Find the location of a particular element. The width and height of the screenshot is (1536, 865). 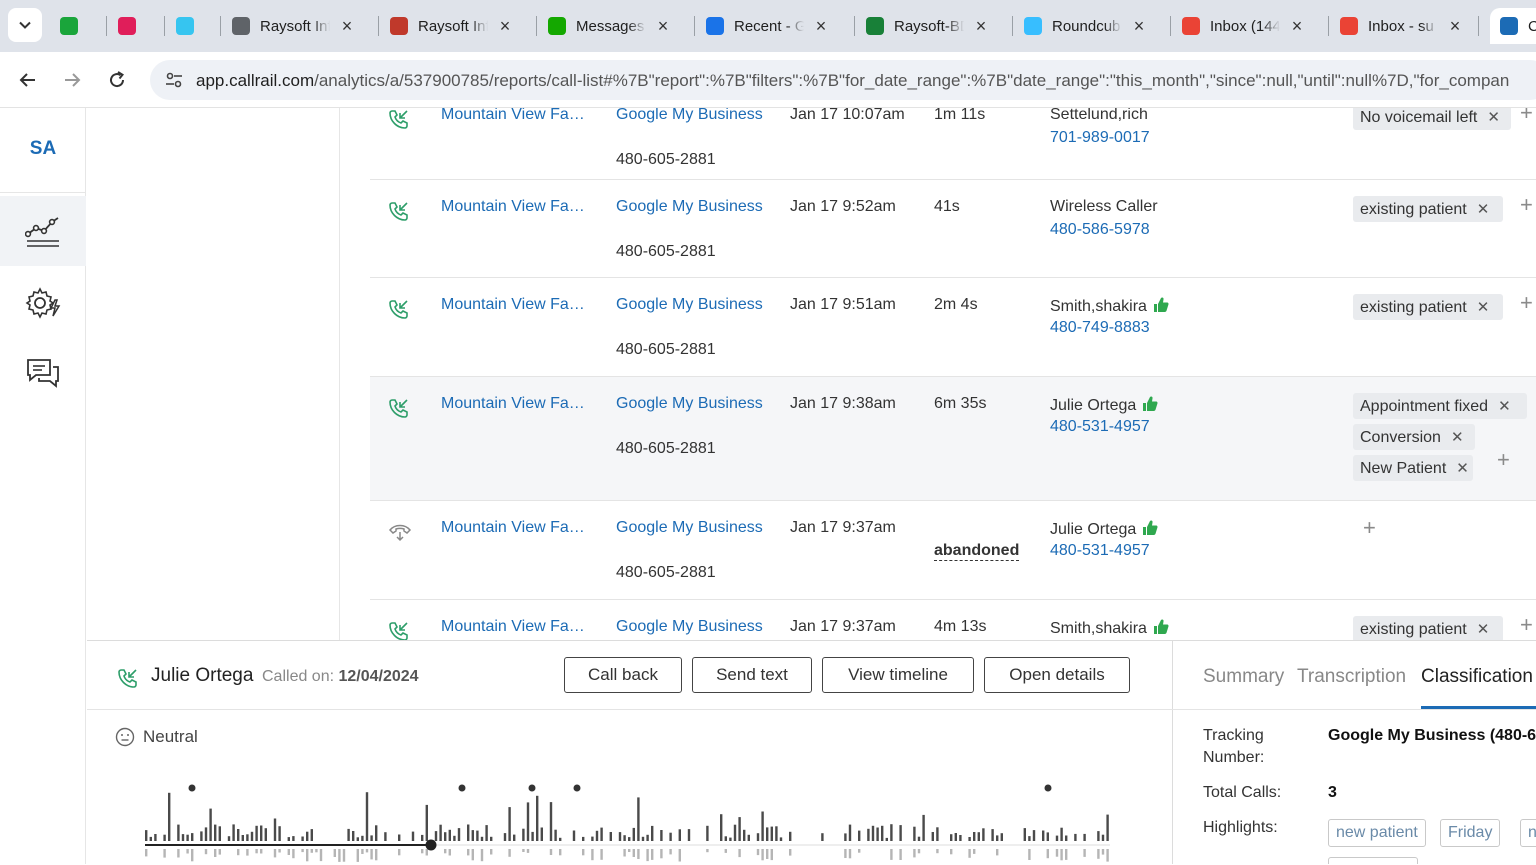

caller-phone-link: 701-989-0017 is located at coordinates (1100, 138).